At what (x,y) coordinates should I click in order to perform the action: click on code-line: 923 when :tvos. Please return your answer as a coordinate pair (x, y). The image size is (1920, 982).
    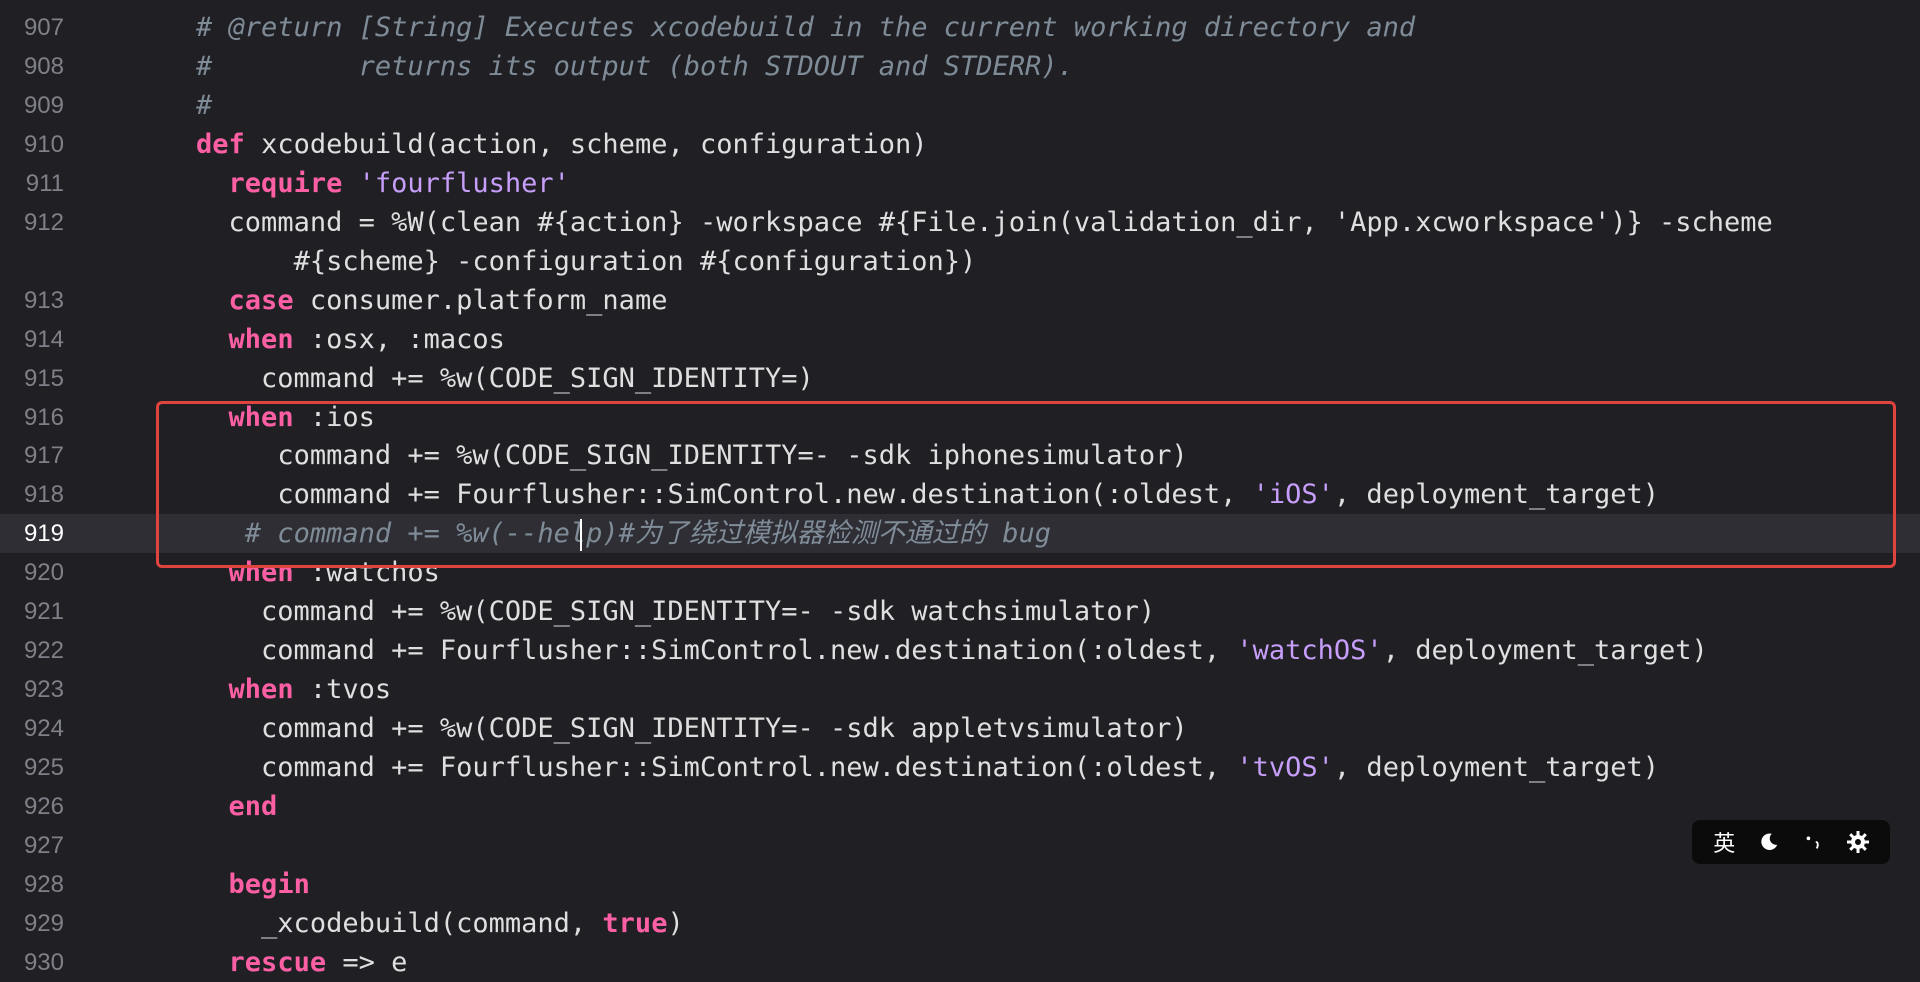
    Looking at the image, I should click on (960, 689).